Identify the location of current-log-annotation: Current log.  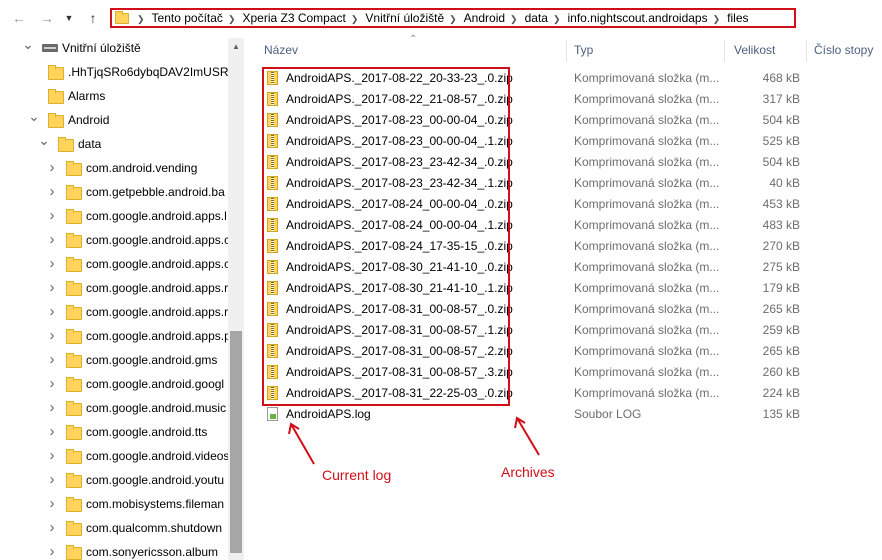
(357, 475).